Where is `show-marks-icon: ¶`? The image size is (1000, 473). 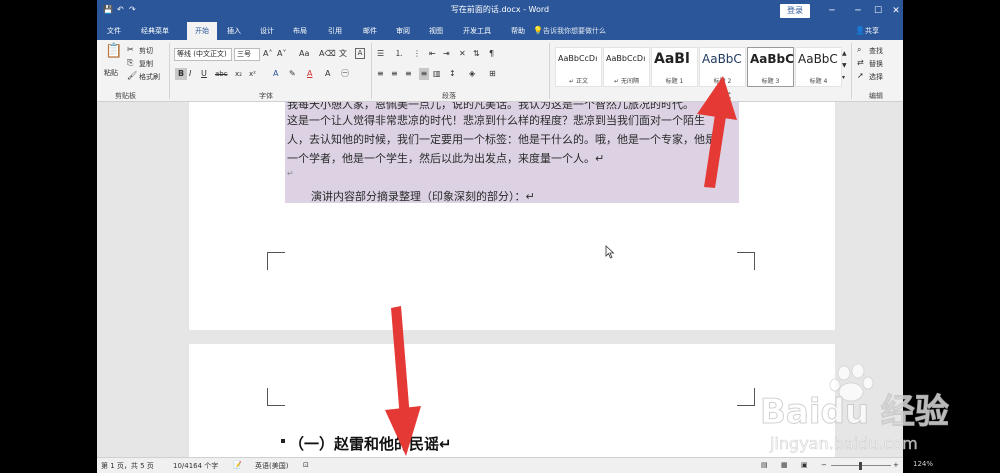
show-marks-icon: ¶ is located at coordinates (491, 54).